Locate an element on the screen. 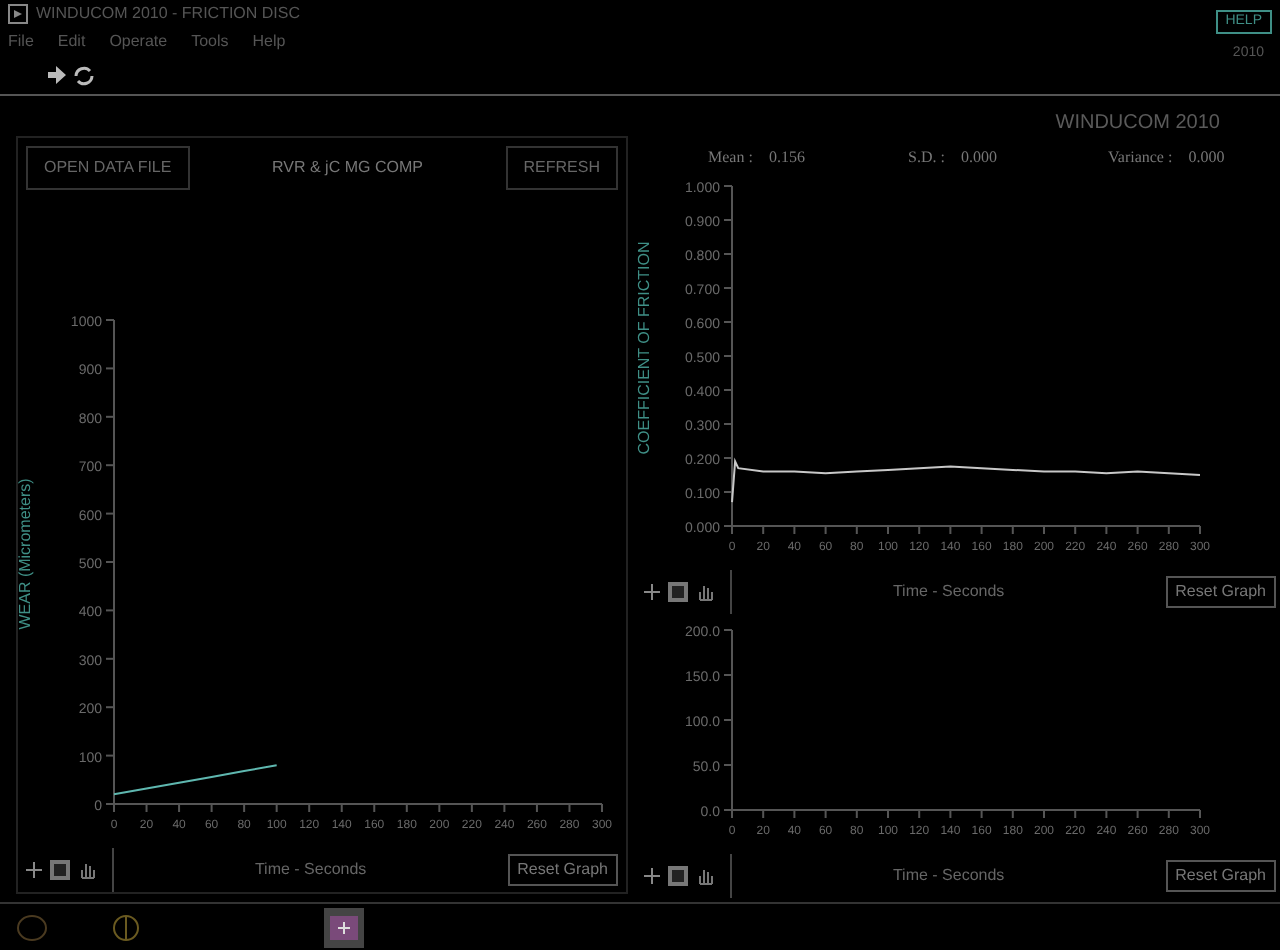 The width and height of the screenshot is (1280, 950). menu-item: Operate is located at coordinates (138, 42).